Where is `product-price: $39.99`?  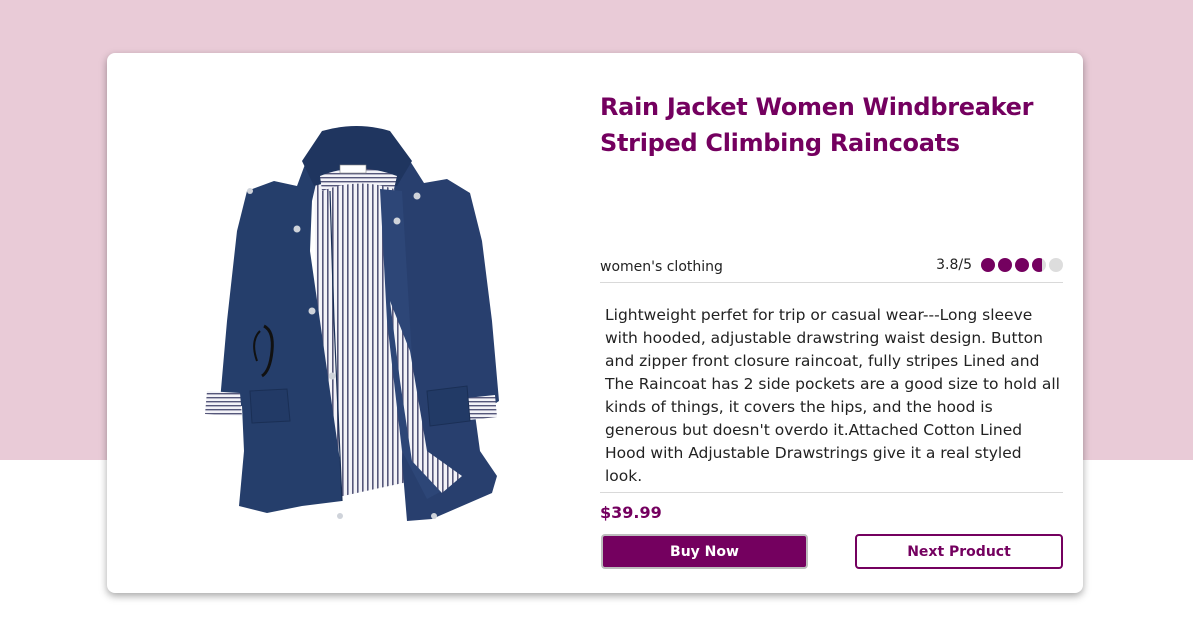
product-price: $39.99 is located at coordinates (631, 512).